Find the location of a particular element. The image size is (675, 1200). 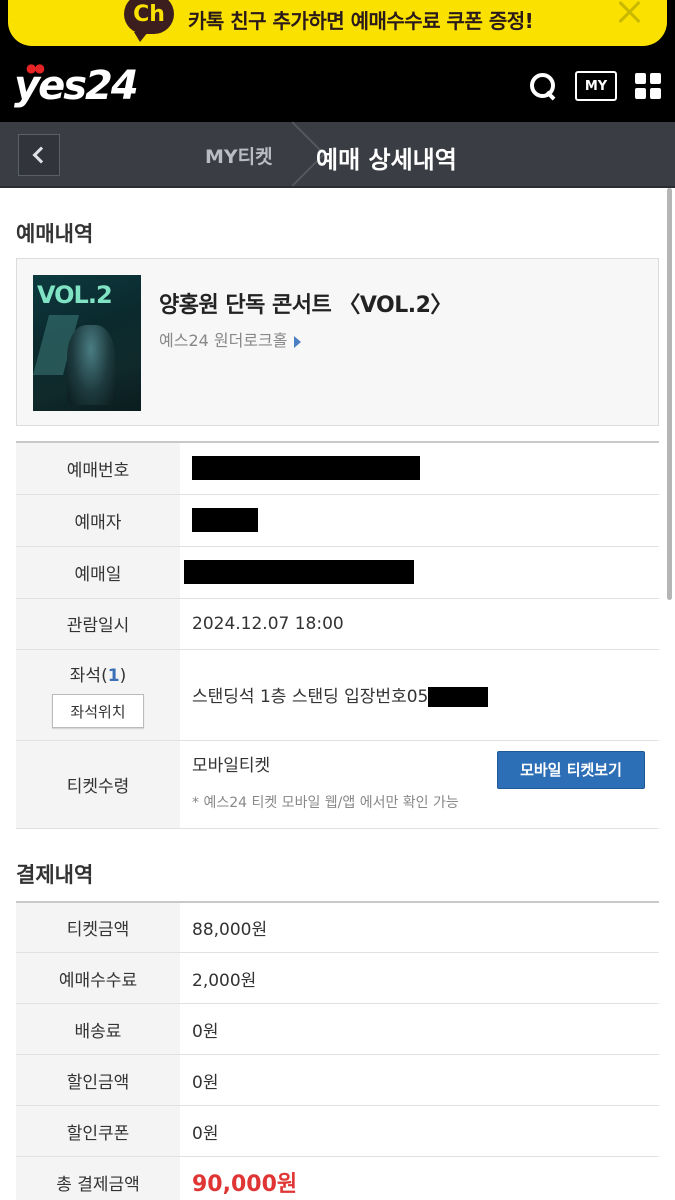

header-icons: MY is located at coordinates (595, 86).